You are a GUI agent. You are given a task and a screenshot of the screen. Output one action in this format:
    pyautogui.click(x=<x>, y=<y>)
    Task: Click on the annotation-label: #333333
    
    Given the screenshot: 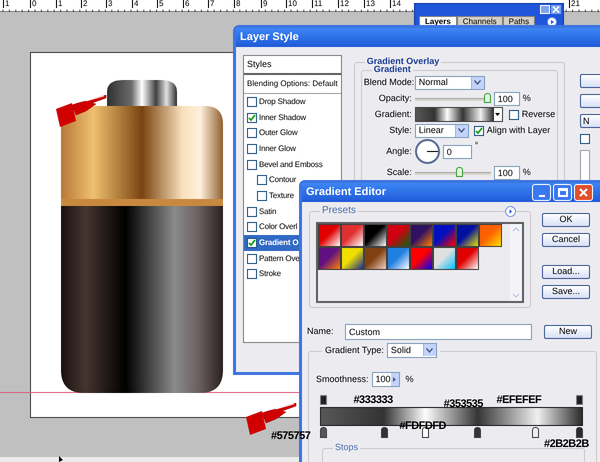 What is the action you would take?
    pyautogui.click(x=373, y=400)
    